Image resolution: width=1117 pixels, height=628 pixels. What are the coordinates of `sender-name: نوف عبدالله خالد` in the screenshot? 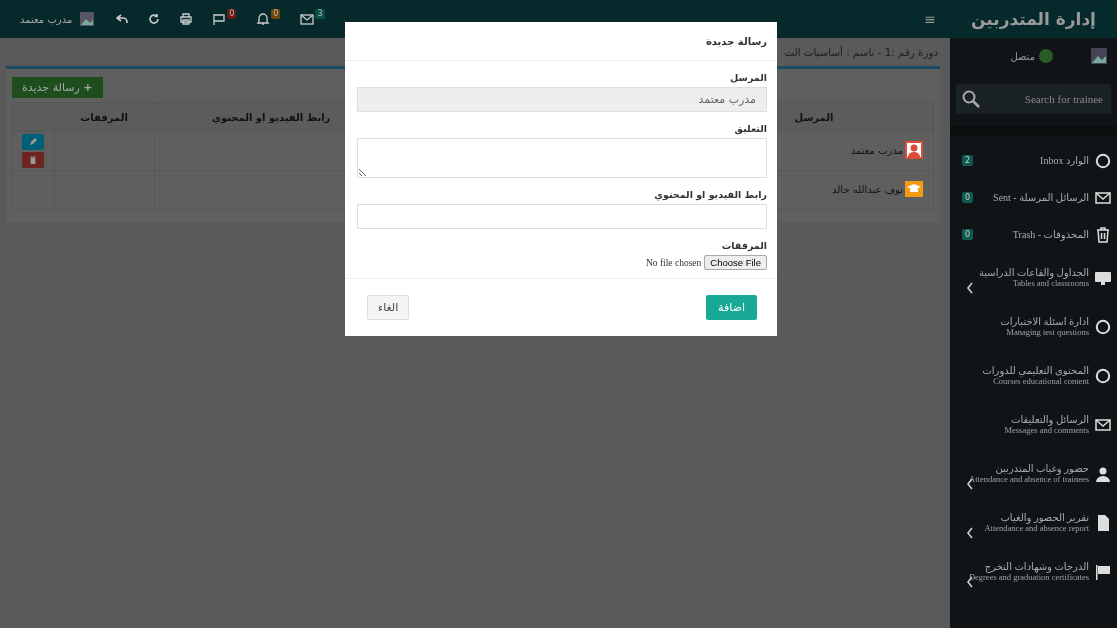 It's located at (867, 189).